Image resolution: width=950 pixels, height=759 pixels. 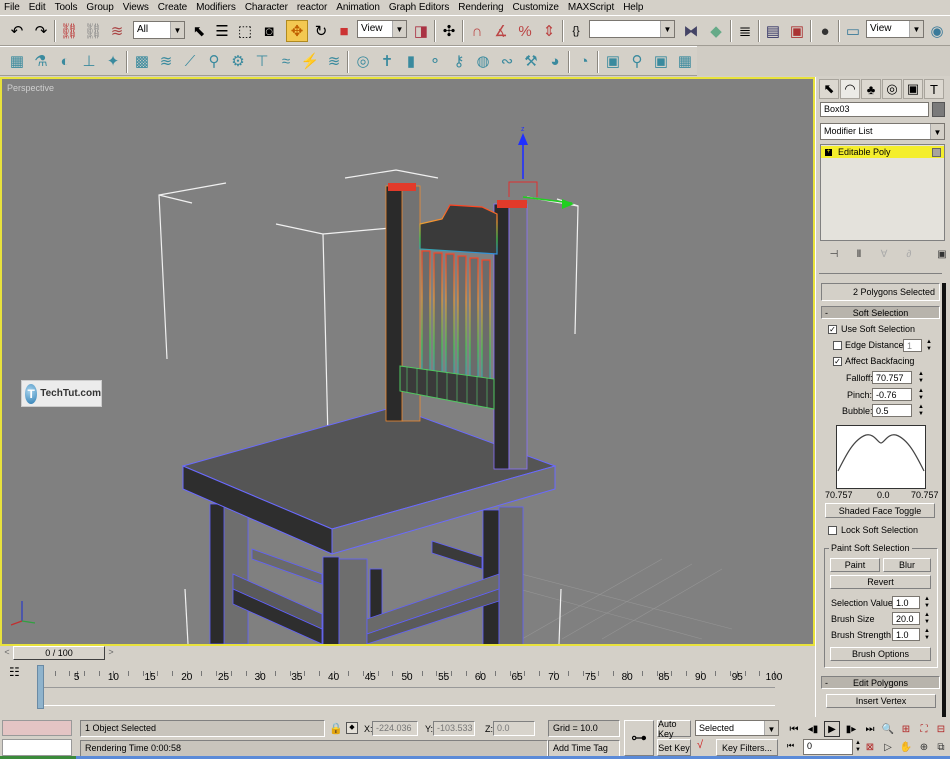 What do you see at coordinates (483, 61) in the screenshot?
I see `wheel-icon: ◍` at bounding box center [483, 61].